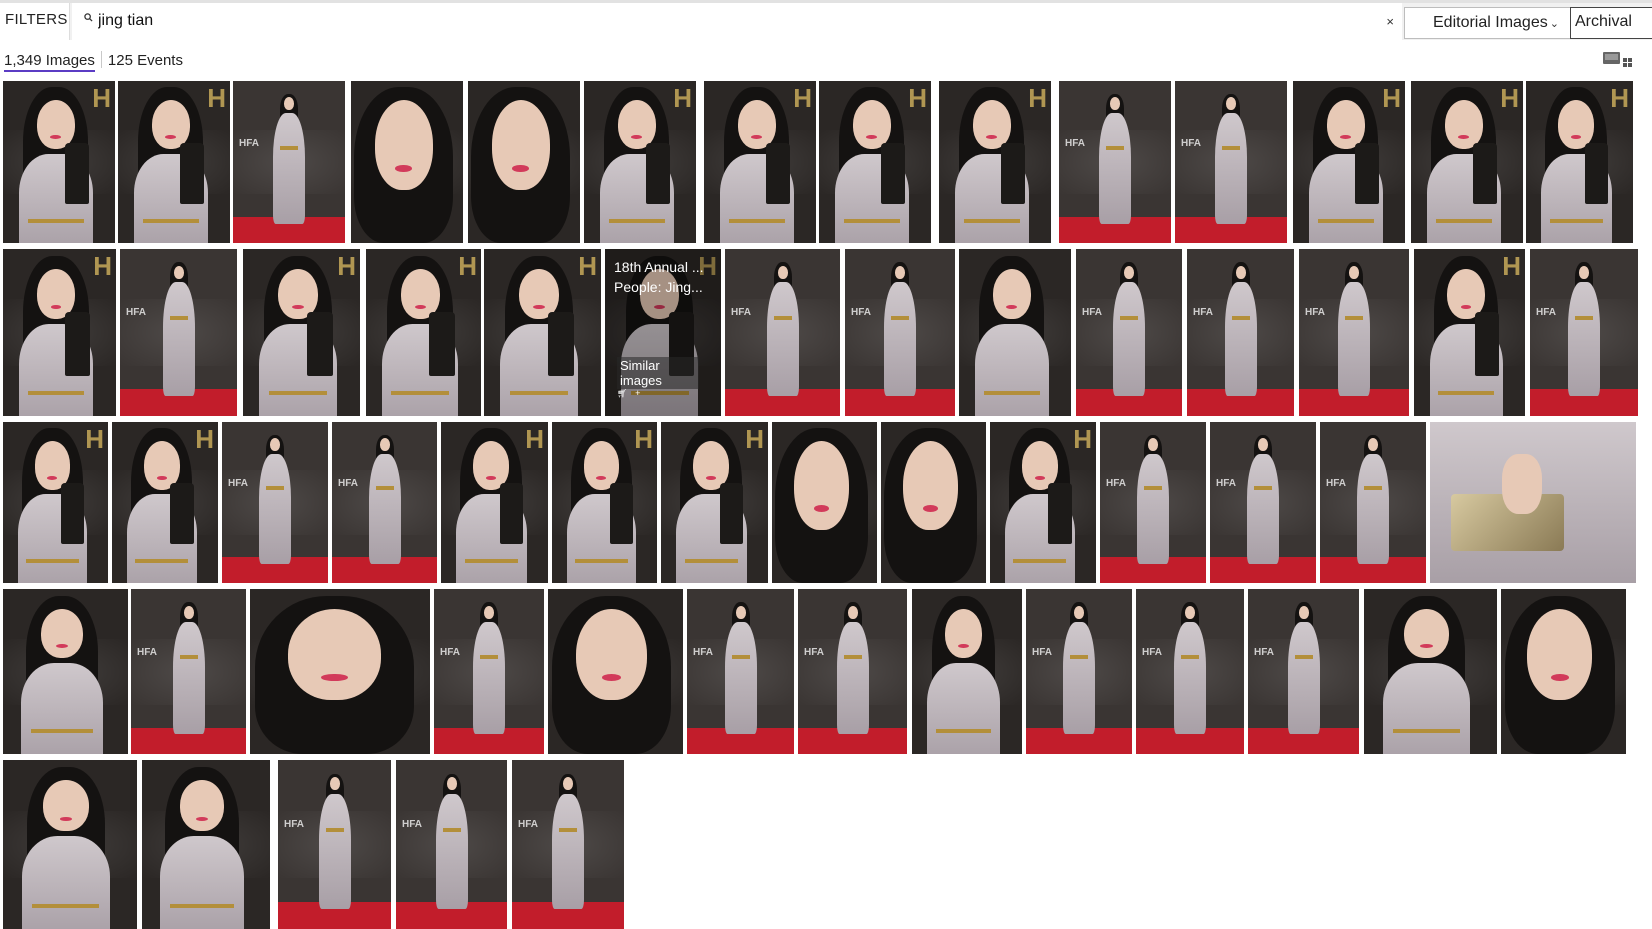 Image resolution: width=1652 pixels, height=929 pixels. What do you see at coordinates (35, 21) in the screenshot?
I see `filters-button: FILTERS` at bounding box center [35, 21].